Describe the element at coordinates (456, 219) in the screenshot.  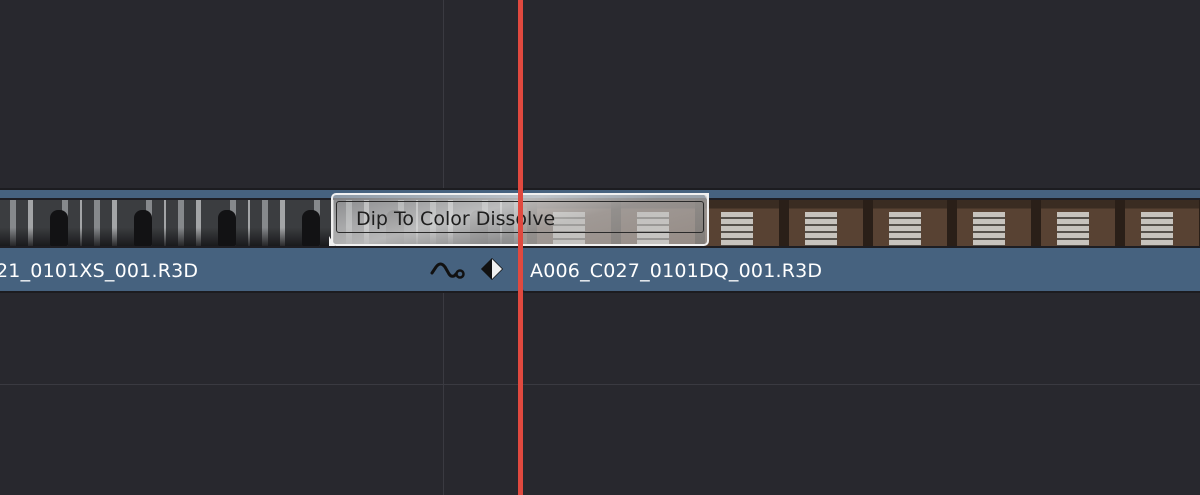
I see `transition-label: Dip To Color Dissolve` at that location.